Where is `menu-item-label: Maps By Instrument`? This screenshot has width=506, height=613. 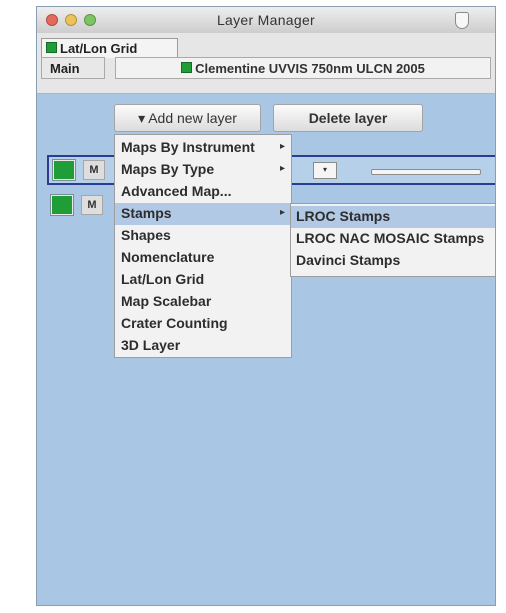 menu-item-label: Maps By Instrument is located at coordinates (188, 147).